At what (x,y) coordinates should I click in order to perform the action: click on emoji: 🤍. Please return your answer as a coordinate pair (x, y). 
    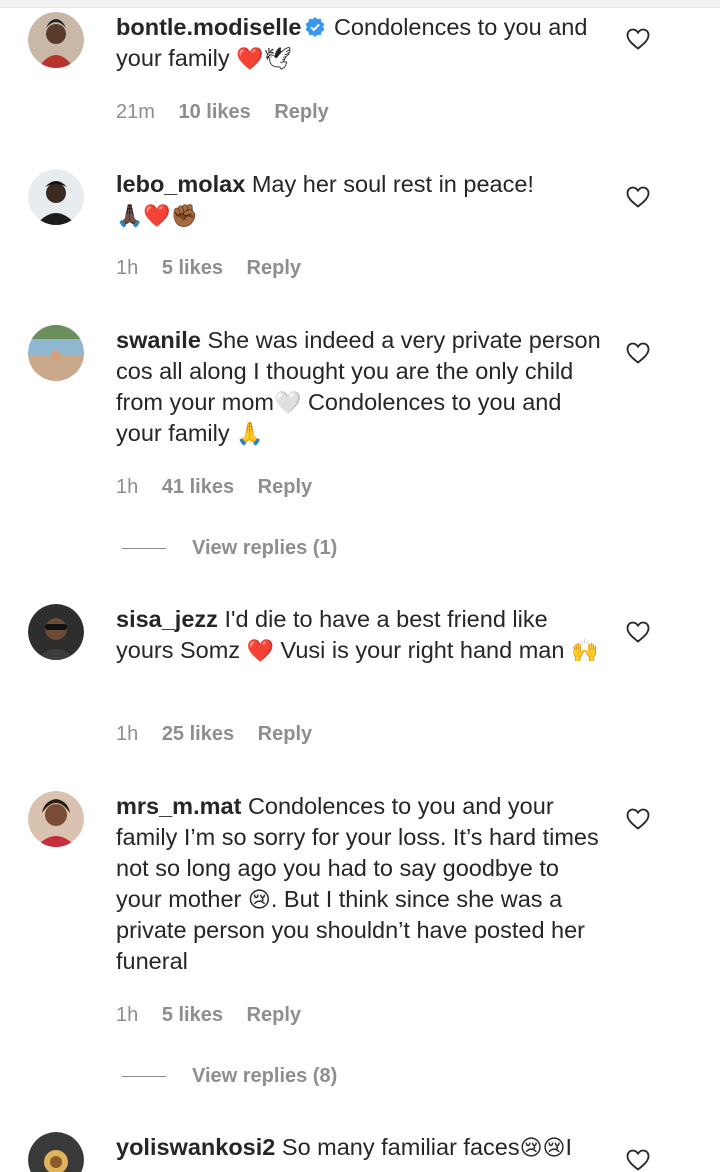
    Looking at the image, I should click on (288, 403).